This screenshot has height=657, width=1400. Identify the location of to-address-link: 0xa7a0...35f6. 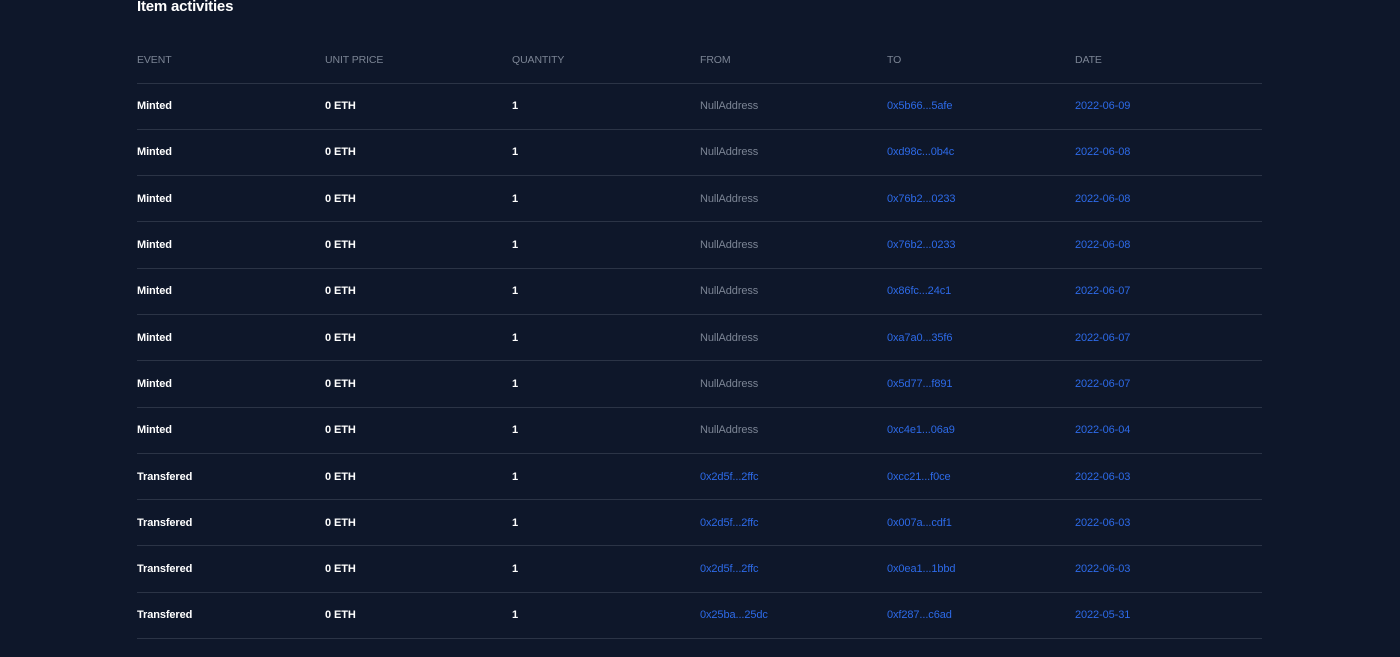
(919, 337).